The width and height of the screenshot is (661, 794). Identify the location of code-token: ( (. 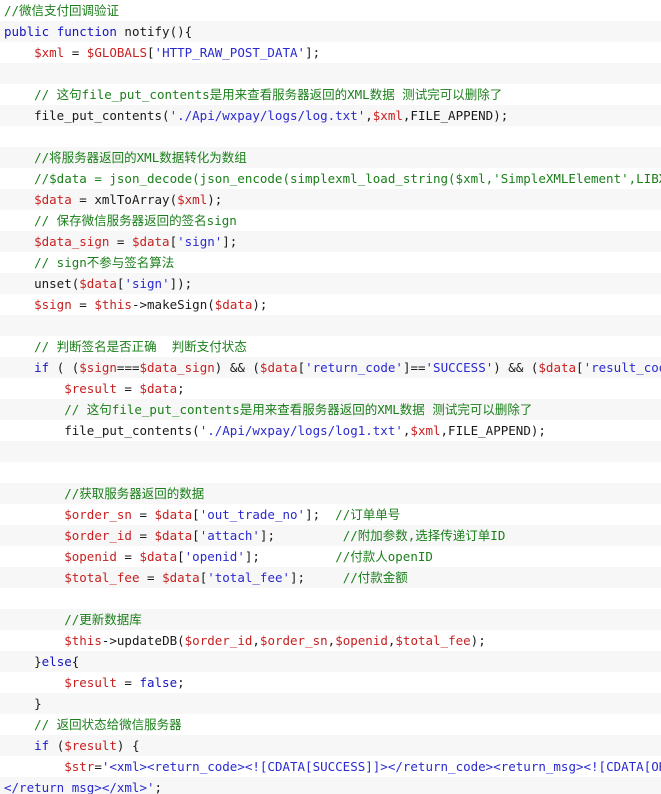
(64, 367).